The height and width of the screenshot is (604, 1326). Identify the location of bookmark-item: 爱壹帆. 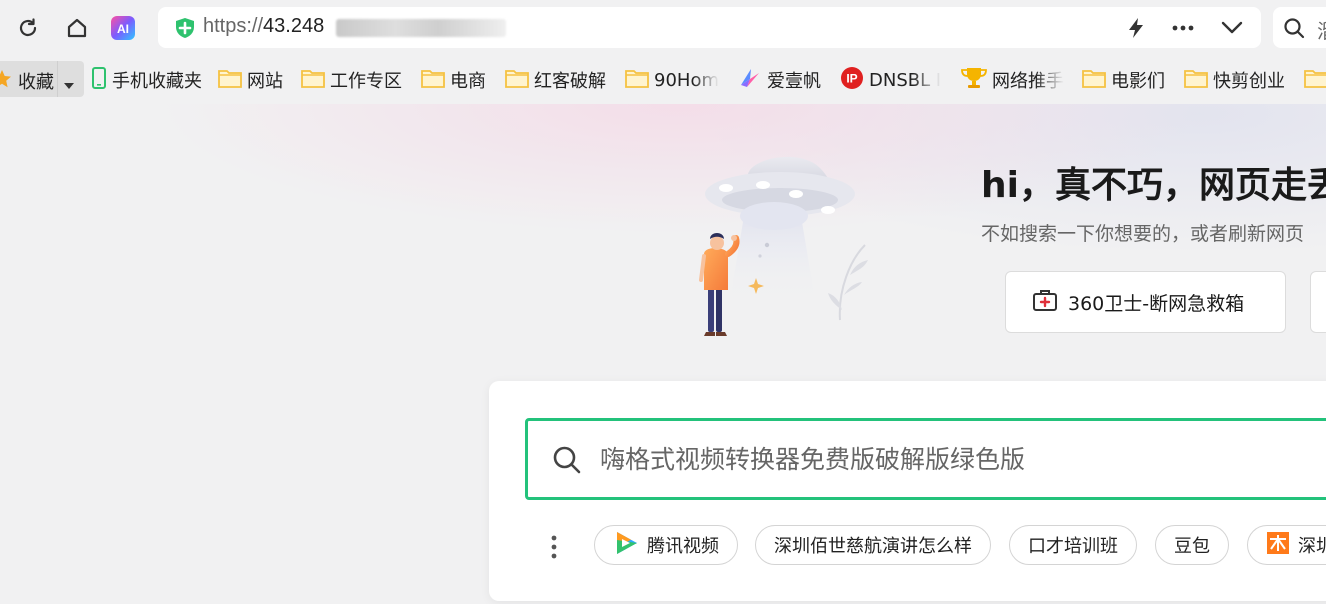
(779, 80).